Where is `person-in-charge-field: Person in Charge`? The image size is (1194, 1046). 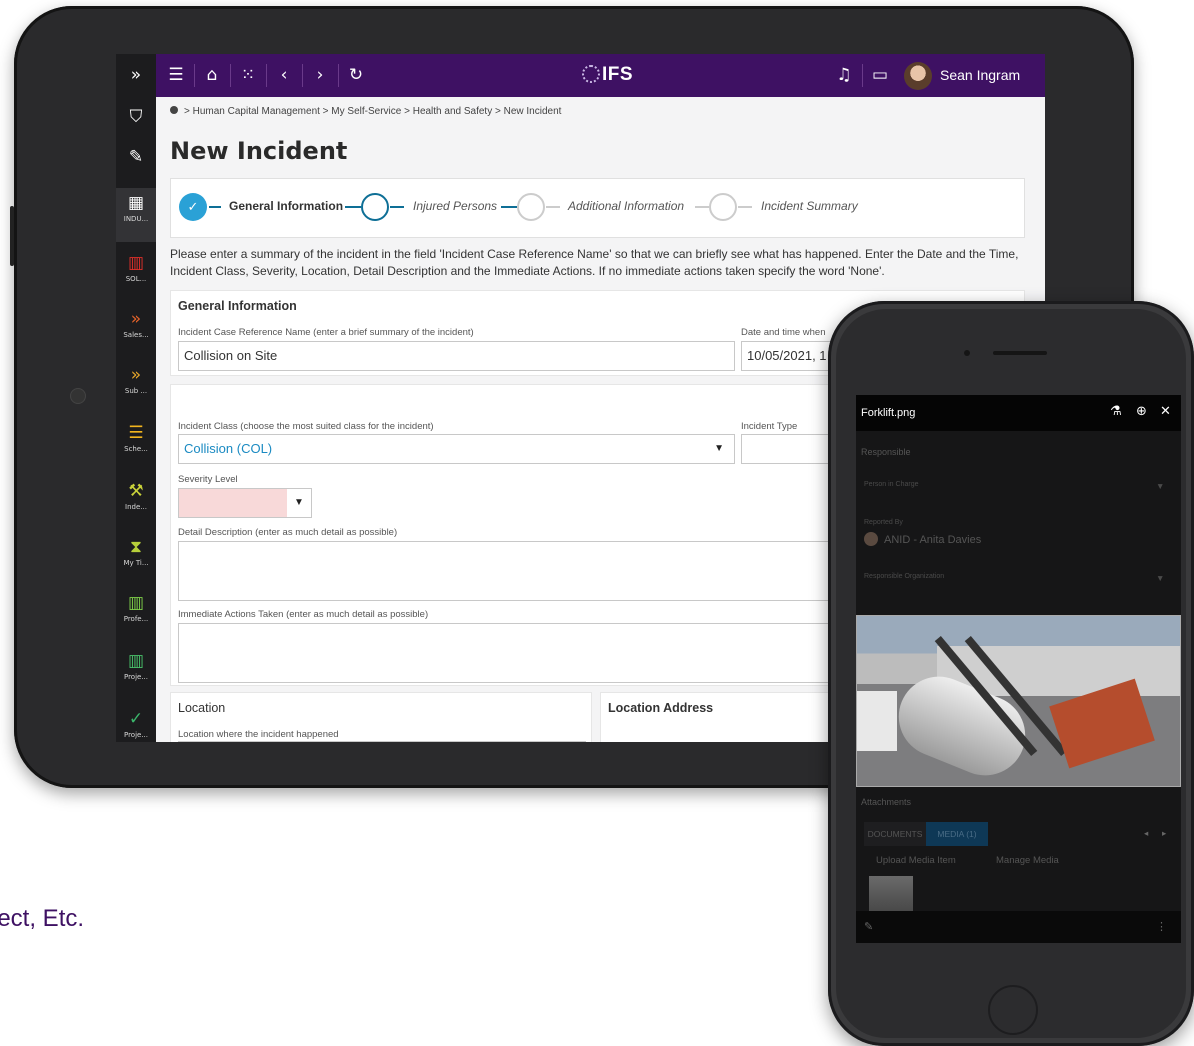 person-in-charge-field: Person in Charge is located at coordinates (891, 484).